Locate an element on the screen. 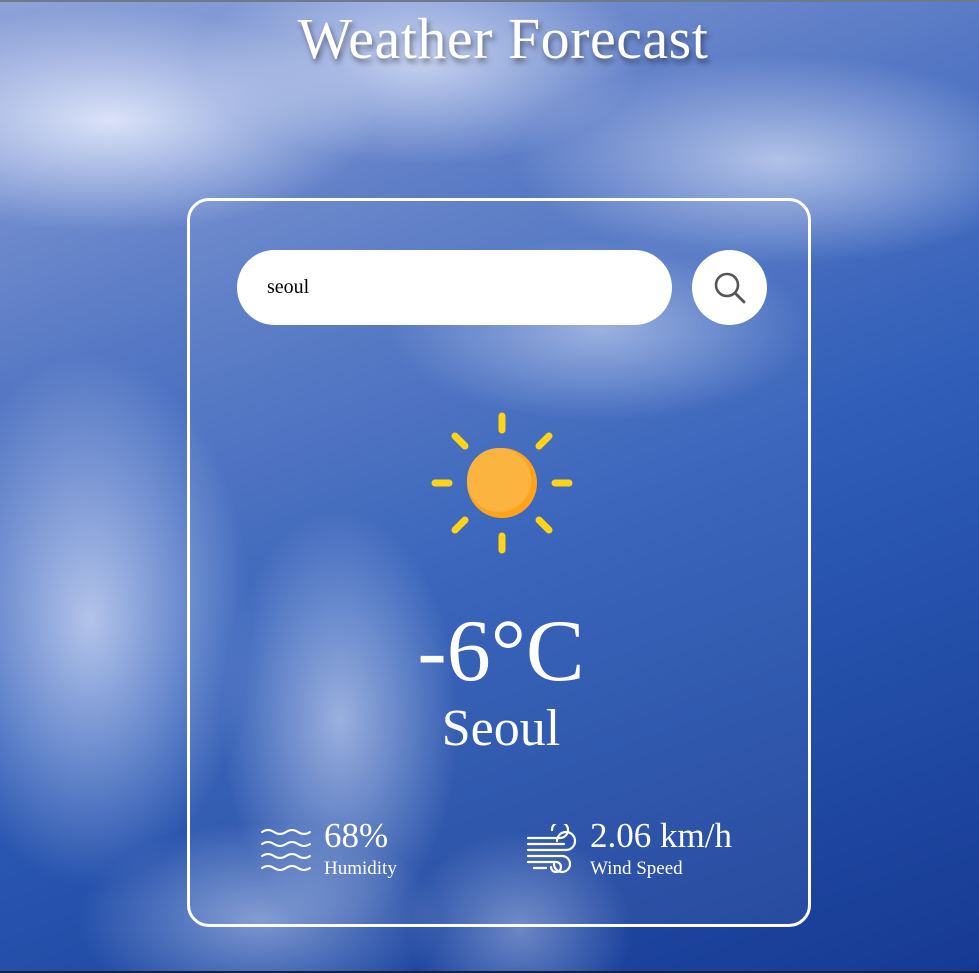 Image resolution: width=979 pixels, height=973 pixels. humidity-label: Humidity is located at coordinates (360, 868).